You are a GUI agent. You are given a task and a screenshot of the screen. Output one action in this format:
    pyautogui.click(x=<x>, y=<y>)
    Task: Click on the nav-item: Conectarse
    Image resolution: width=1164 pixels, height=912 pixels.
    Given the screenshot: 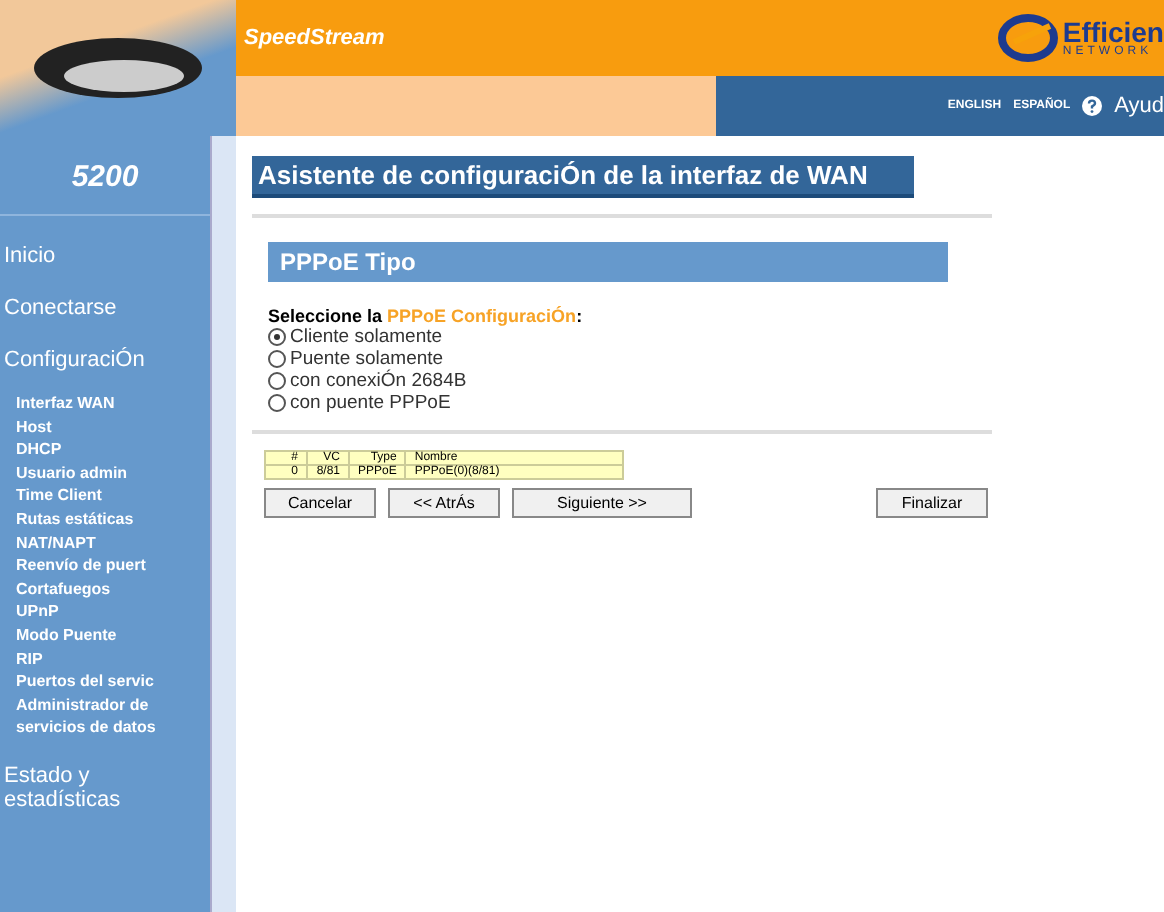 What is the action you would take?
    pyautogui.click(x=107, y=308)
    